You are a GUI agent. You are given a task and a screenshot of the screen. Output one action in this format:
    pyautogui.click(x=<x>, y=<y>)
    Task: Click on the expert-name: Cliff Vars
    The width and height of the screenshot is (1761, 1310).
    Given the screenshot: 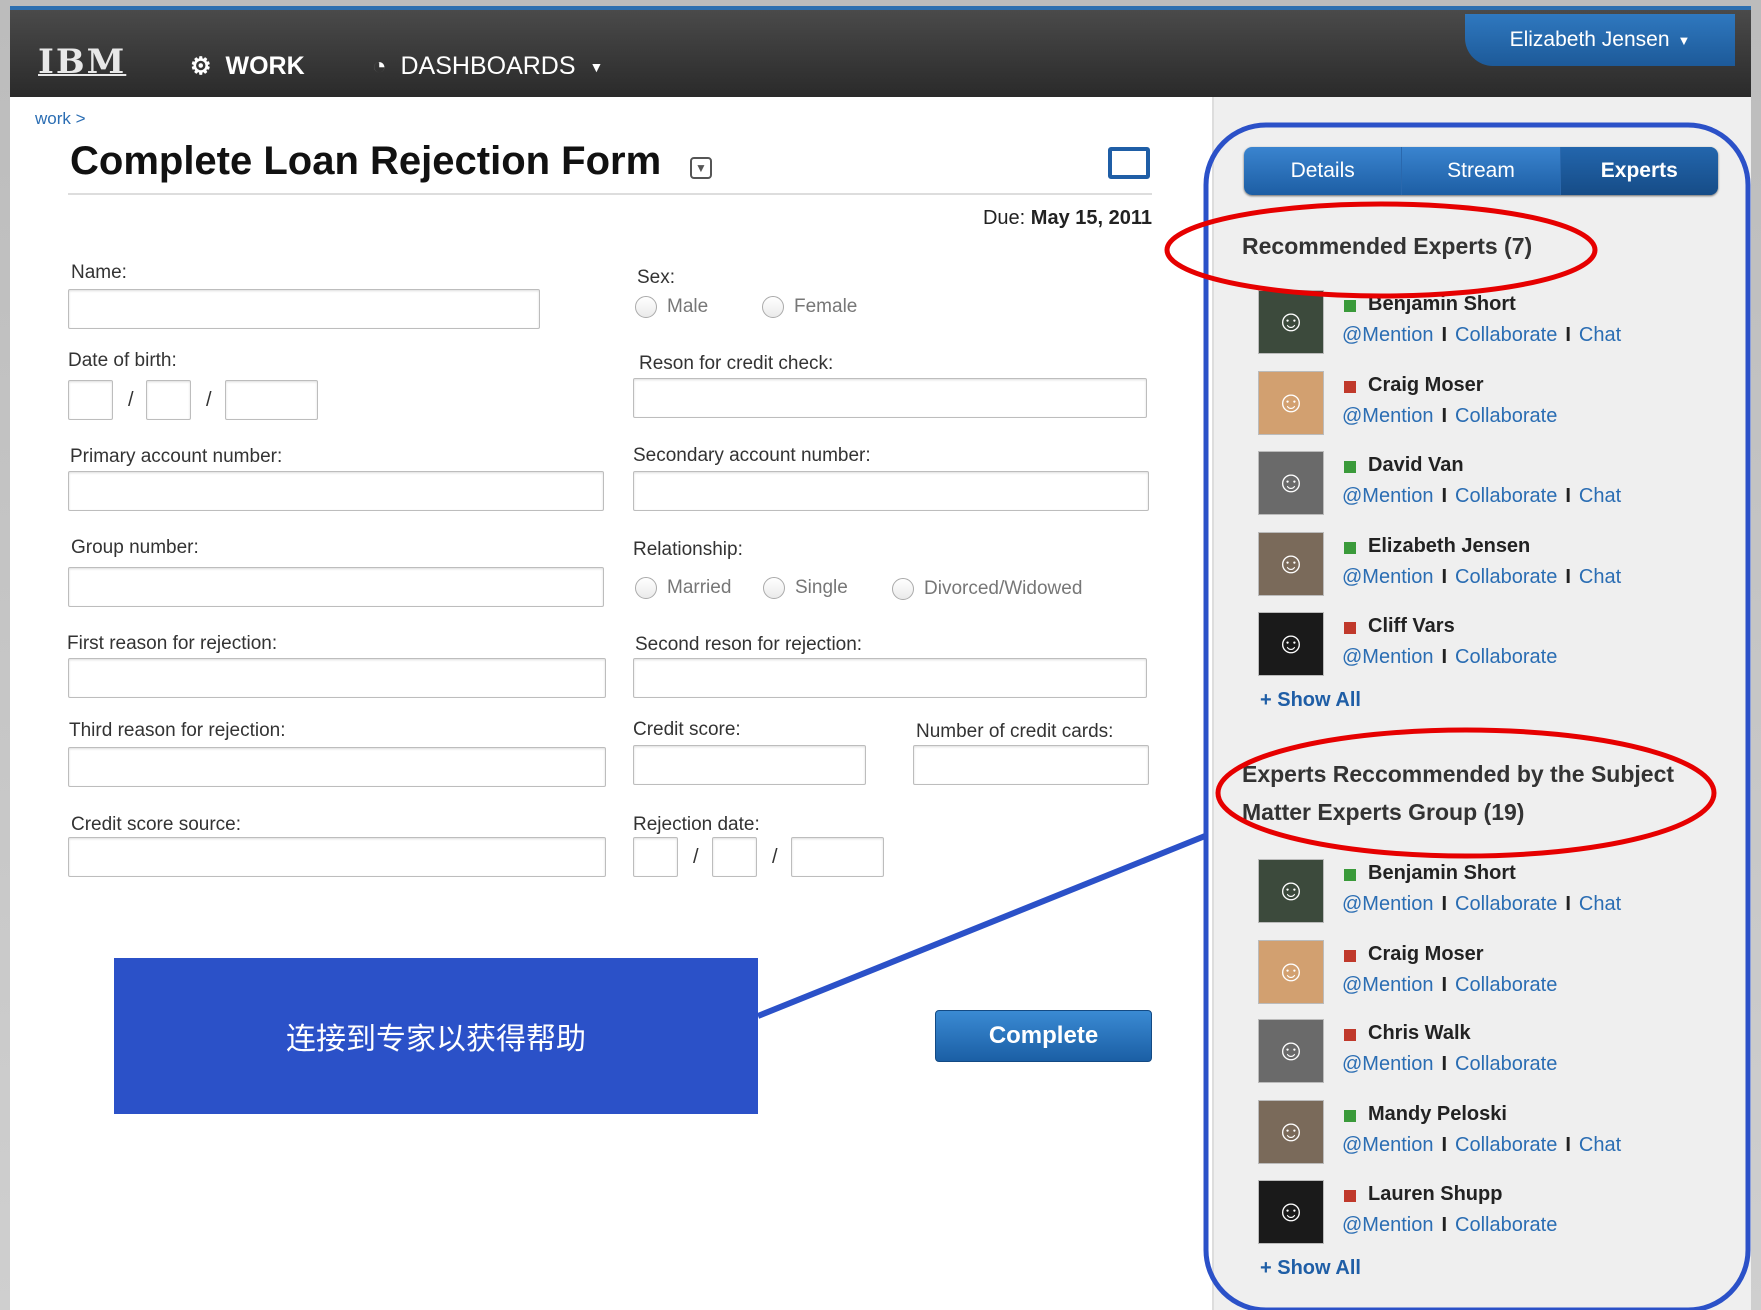 What is the action you would take?
    pyautogui.click(x=1411, y=626)
    